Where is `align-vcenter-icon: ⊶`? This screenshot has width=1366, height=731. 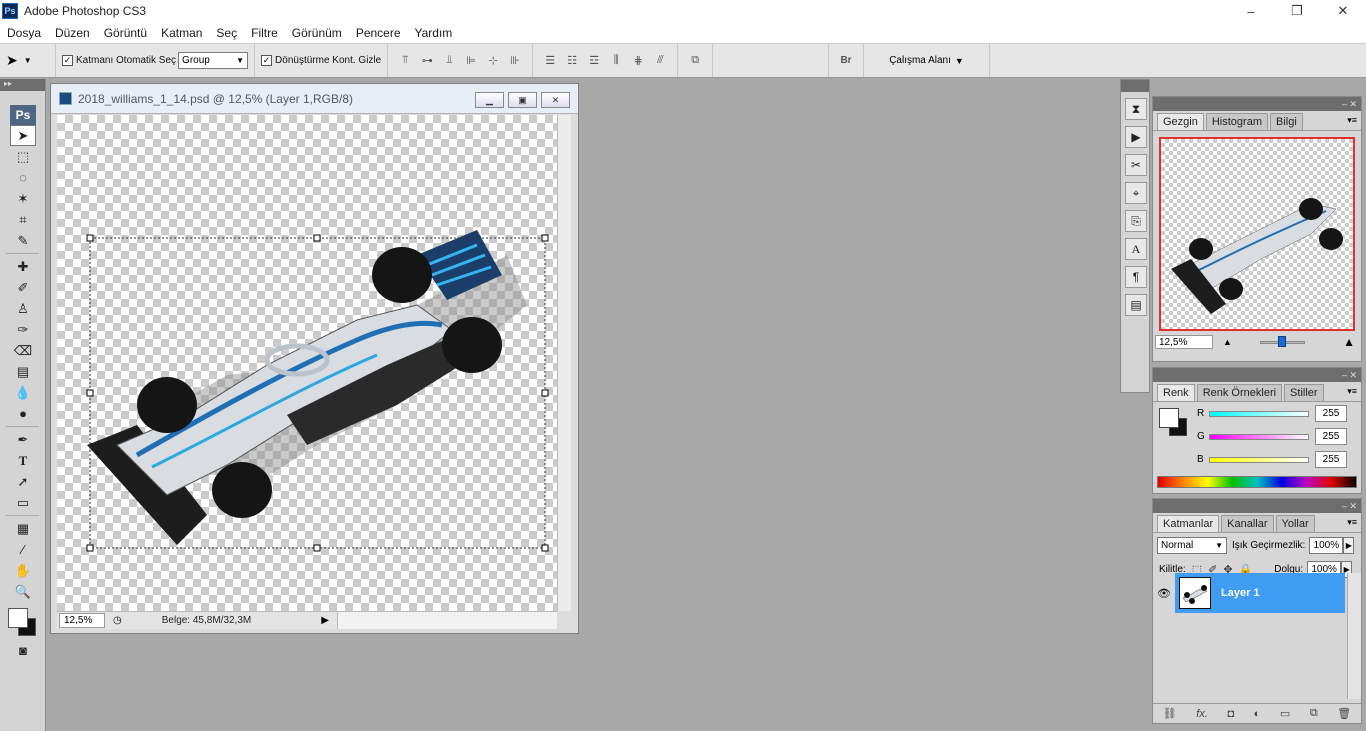
align-vcenter-icon: ⊶ is located at coordinates (427, 61).